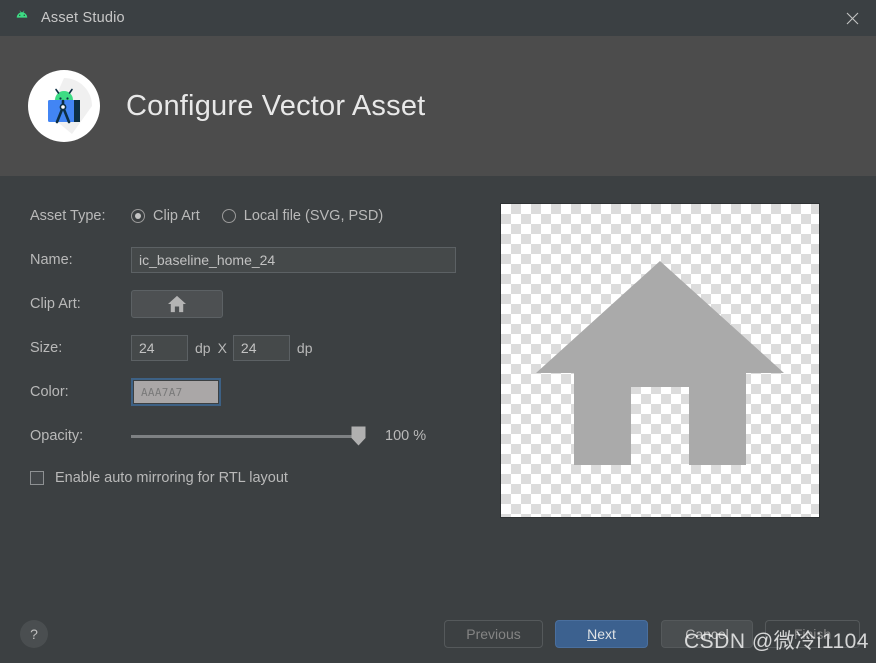 The width and height of the screenshot is (876, 663). Describe the element at coordinates (46, 348) in the screenshot. I see `size-label: Size:` at that location.